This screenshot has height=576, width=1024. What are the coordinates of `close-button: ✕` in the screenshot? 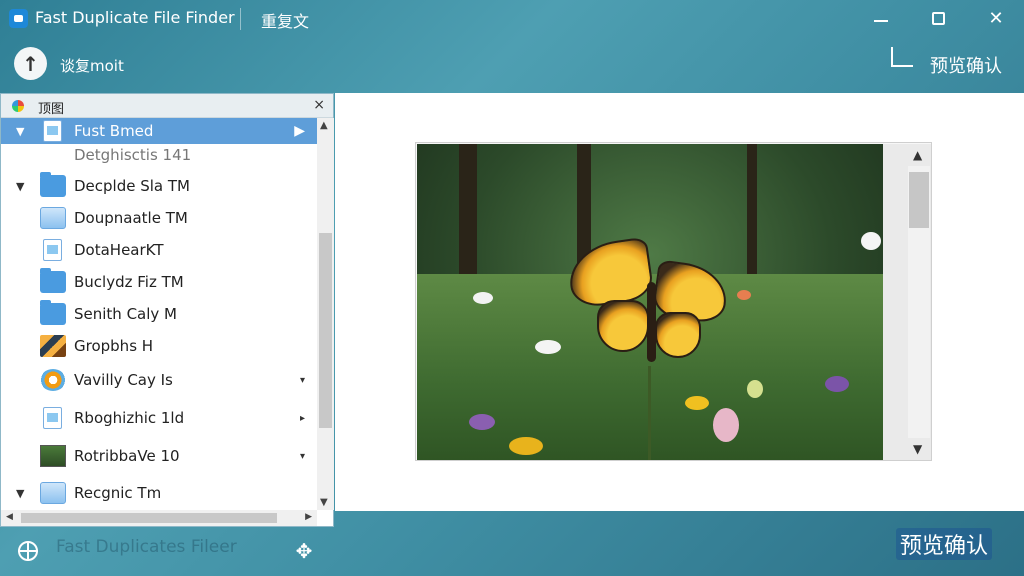 It's located at (996, 18).